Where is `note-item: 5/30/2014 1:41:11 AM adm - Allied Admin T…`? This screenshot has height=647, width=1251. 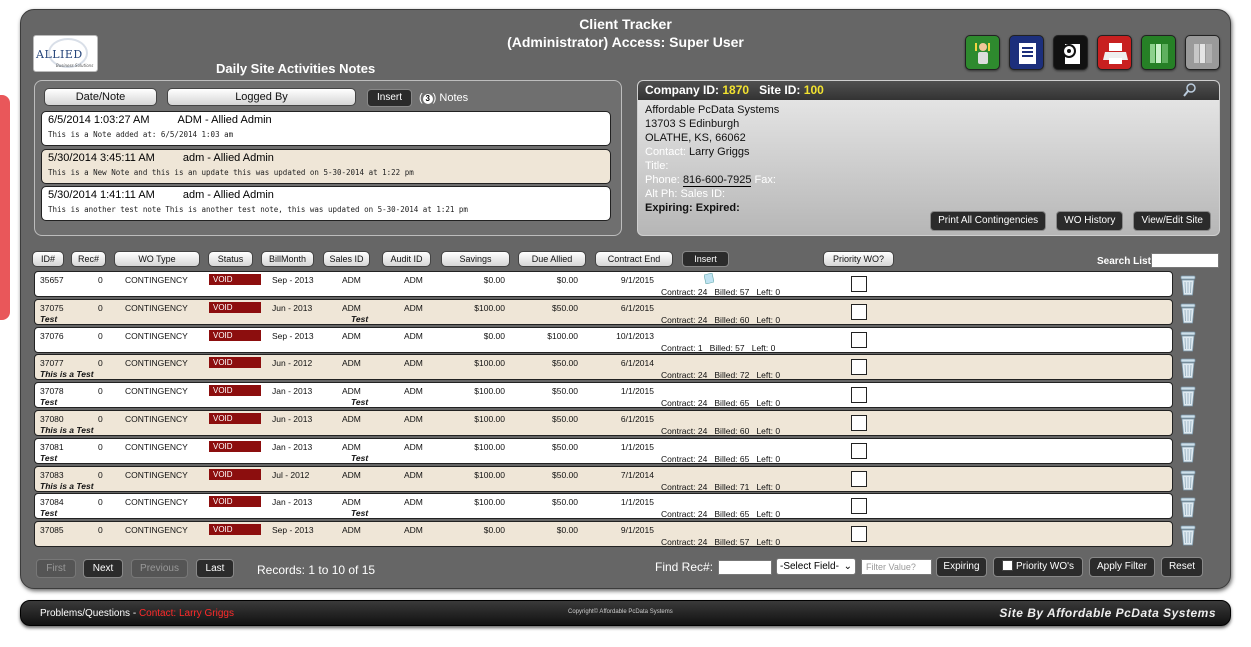 note-item: 5/30/2014 1:41:11 AM adm - Allied Admin T… is located at coordinates (326, 203).